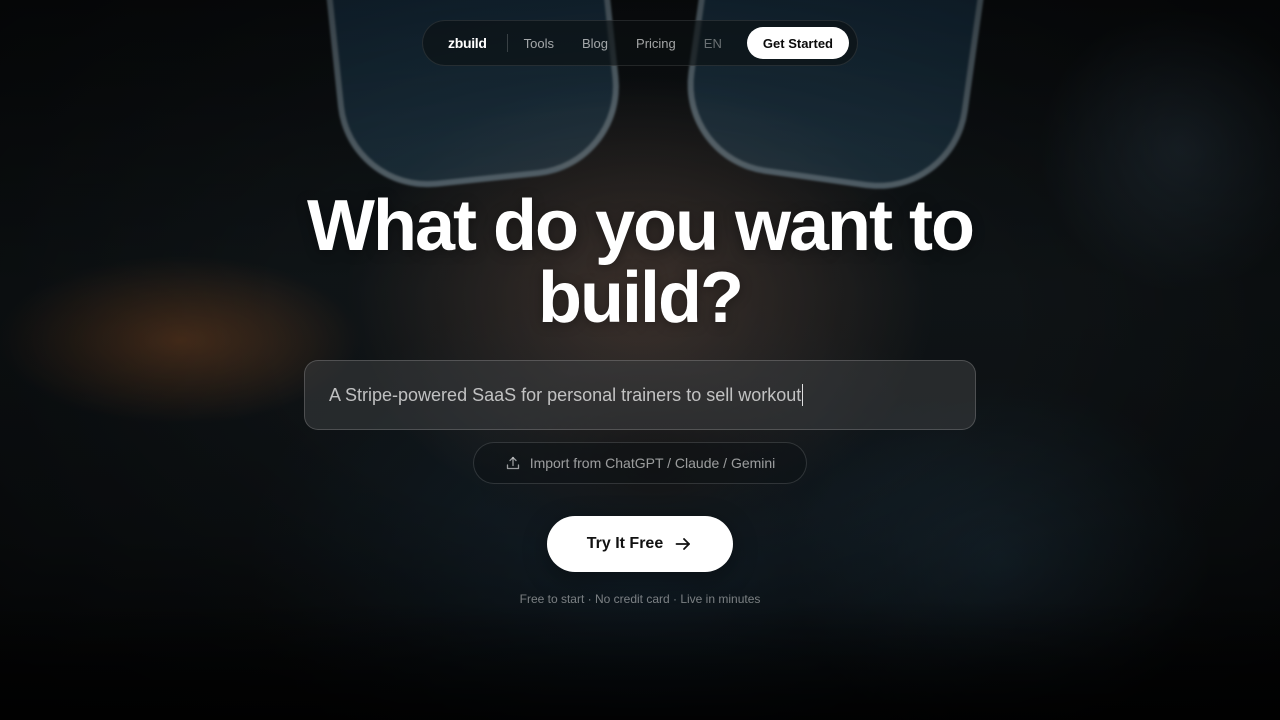 The image size is (1280, 720). I want to click on top-navbar: zbuild Tools Blog Pricing EN Get Started, so click(640, 43).